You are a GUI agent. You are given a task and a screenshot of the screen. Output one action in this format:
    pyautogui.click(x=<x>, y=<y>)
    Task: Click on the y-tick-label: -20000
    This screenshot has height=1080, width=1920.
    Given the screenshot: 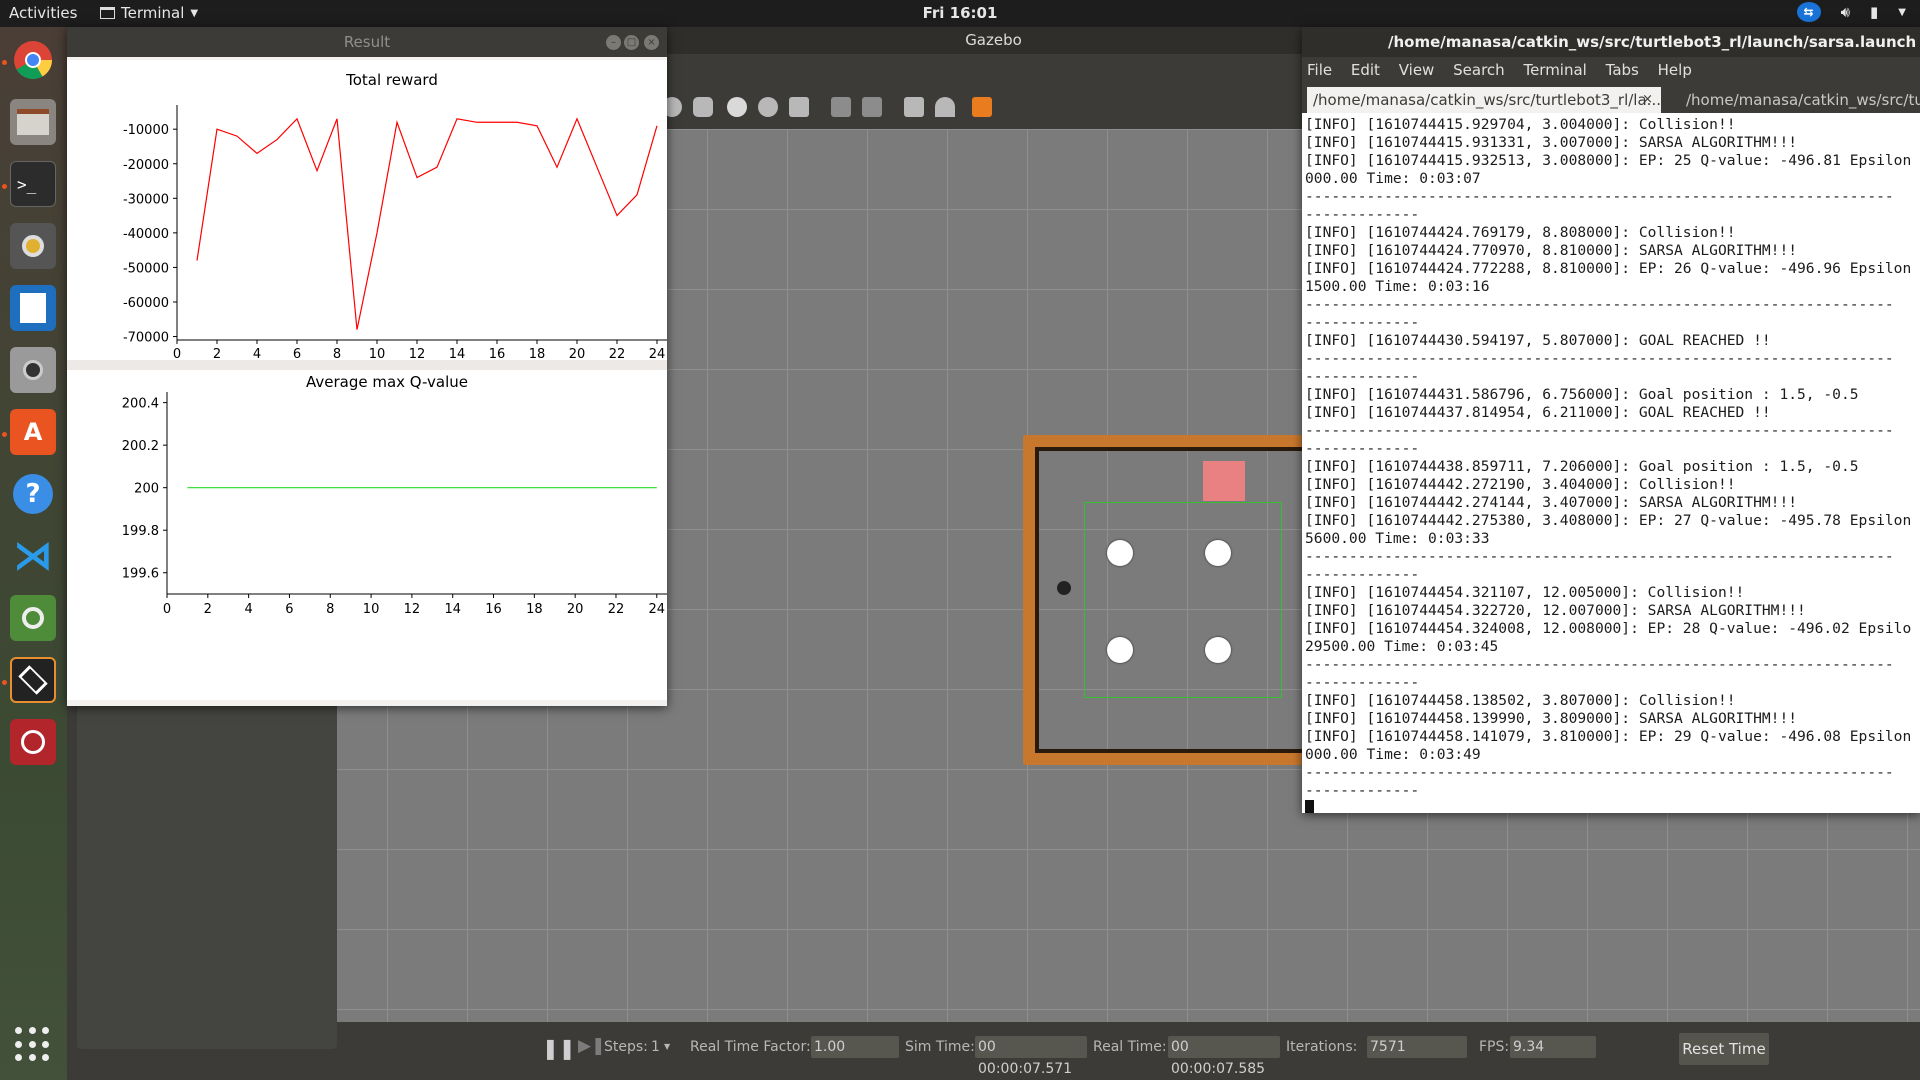 What is the action you would take?
    pyautogui.click(x=146, y=165)
    